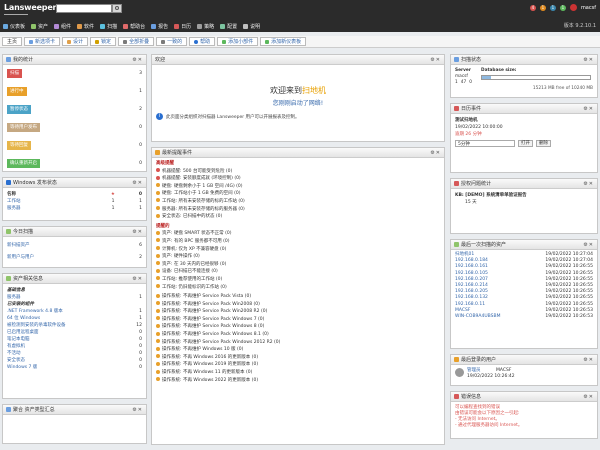  What do you see at coordinates (298, 381) in the screenshot?
I see `alert-item: 操作系统: 不再 Windows 2022 的更新版本 (0)` at bounding box center [298, 381].